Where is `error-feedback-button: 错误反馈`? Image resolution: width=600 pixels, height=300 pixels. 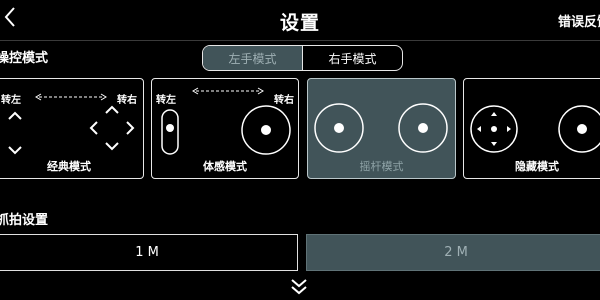
error-feedback-button: 错误反馈 is located at coordinates (579, 20).